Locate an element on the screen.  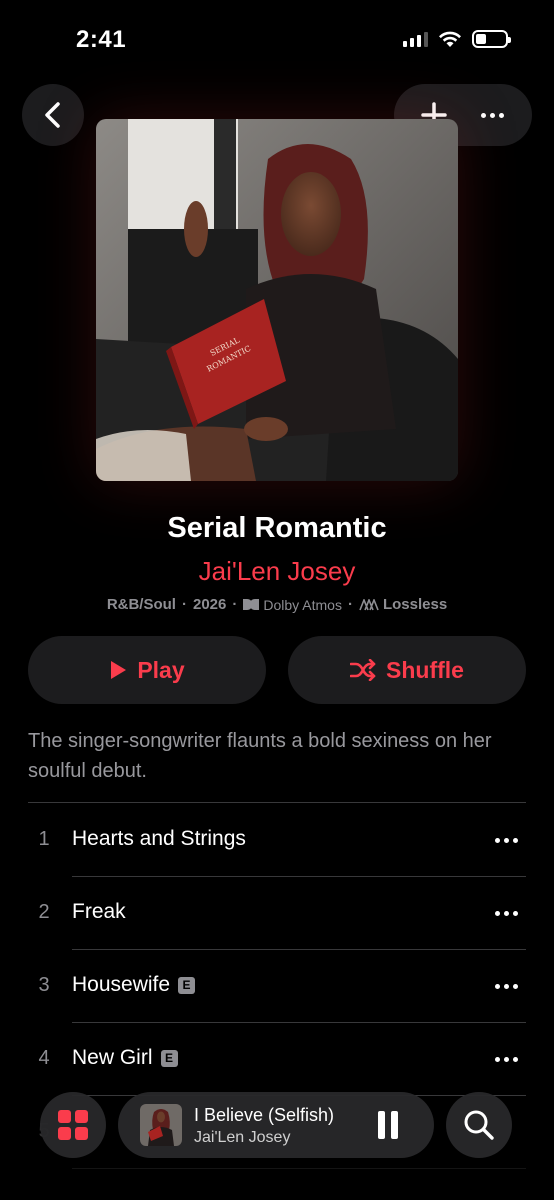
track-title: Freak is located at coordinates (99, 911).